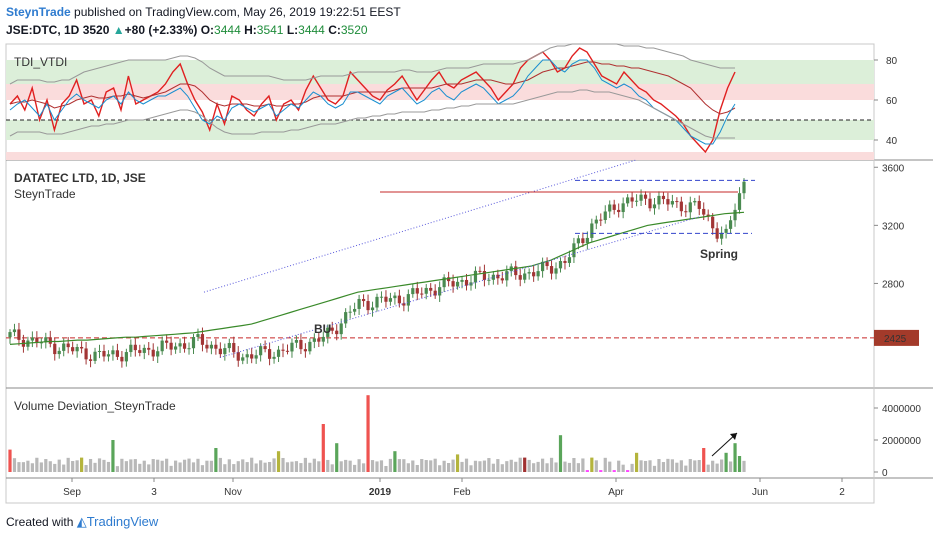 Image resolution: width=939 pixels, height=540 pixels. I want to click on tdi-zone, so click(440, 130).